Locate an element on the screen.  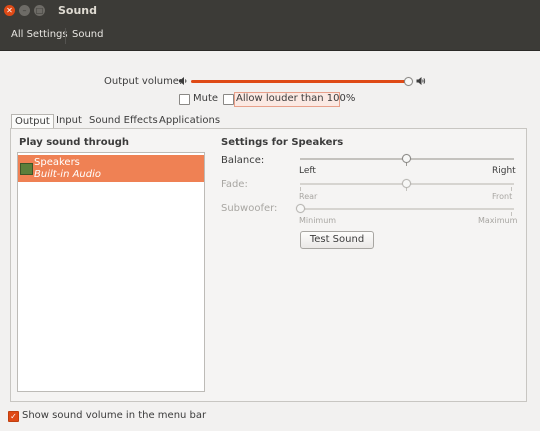
sound-breadcrumb: Sound is located at coordinates (88, 34).